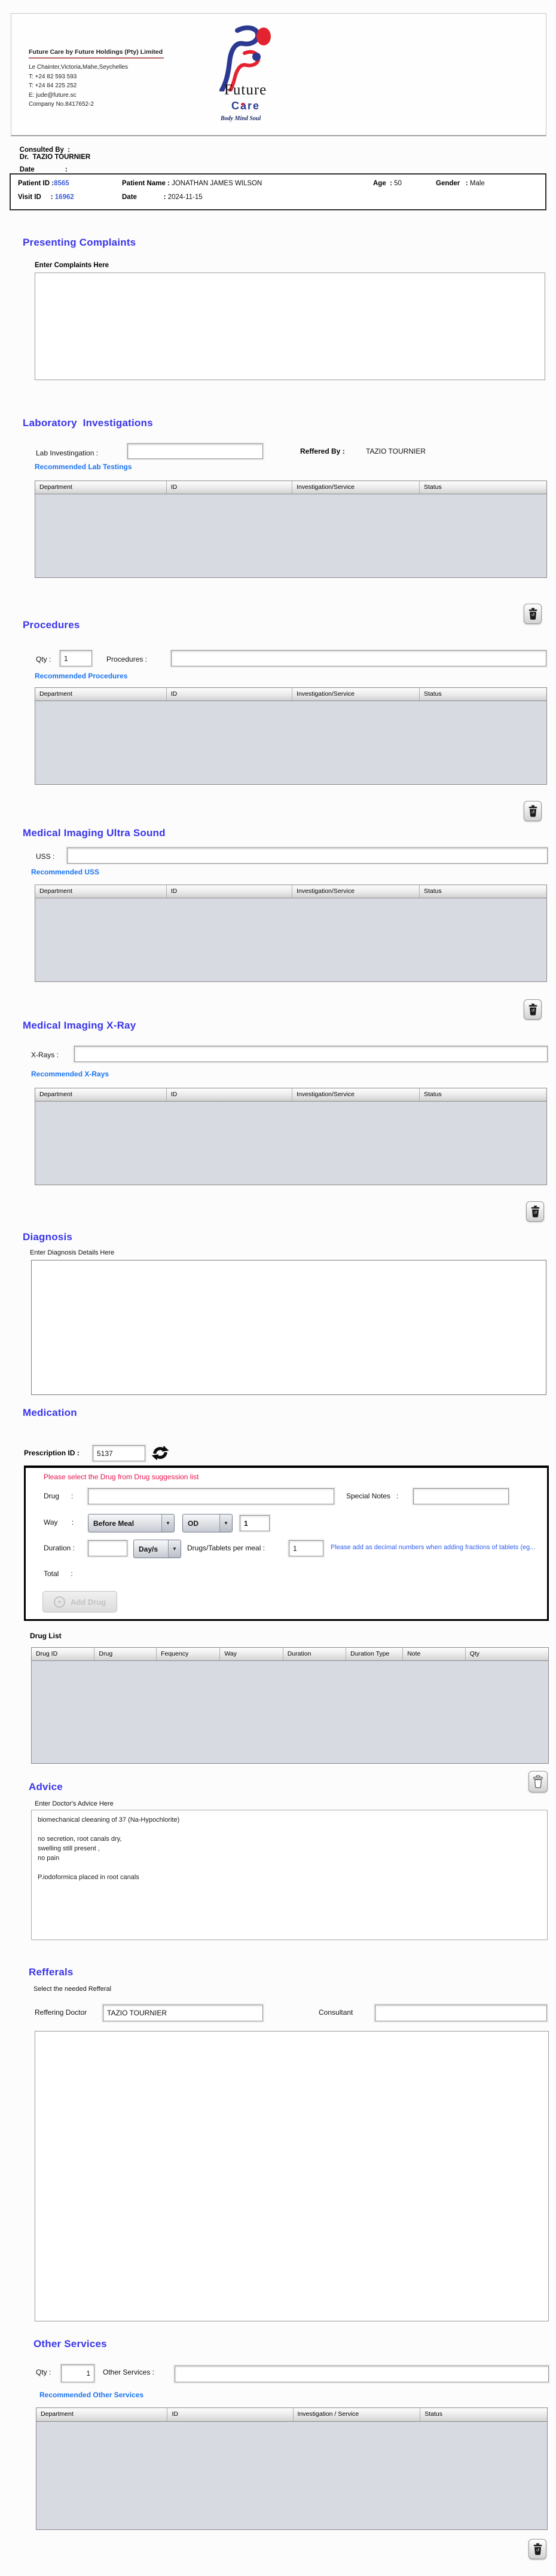 The image size is (556, 2576). I want to click on section-title-diagnosis: Diagnosis, so click(48, 1237).